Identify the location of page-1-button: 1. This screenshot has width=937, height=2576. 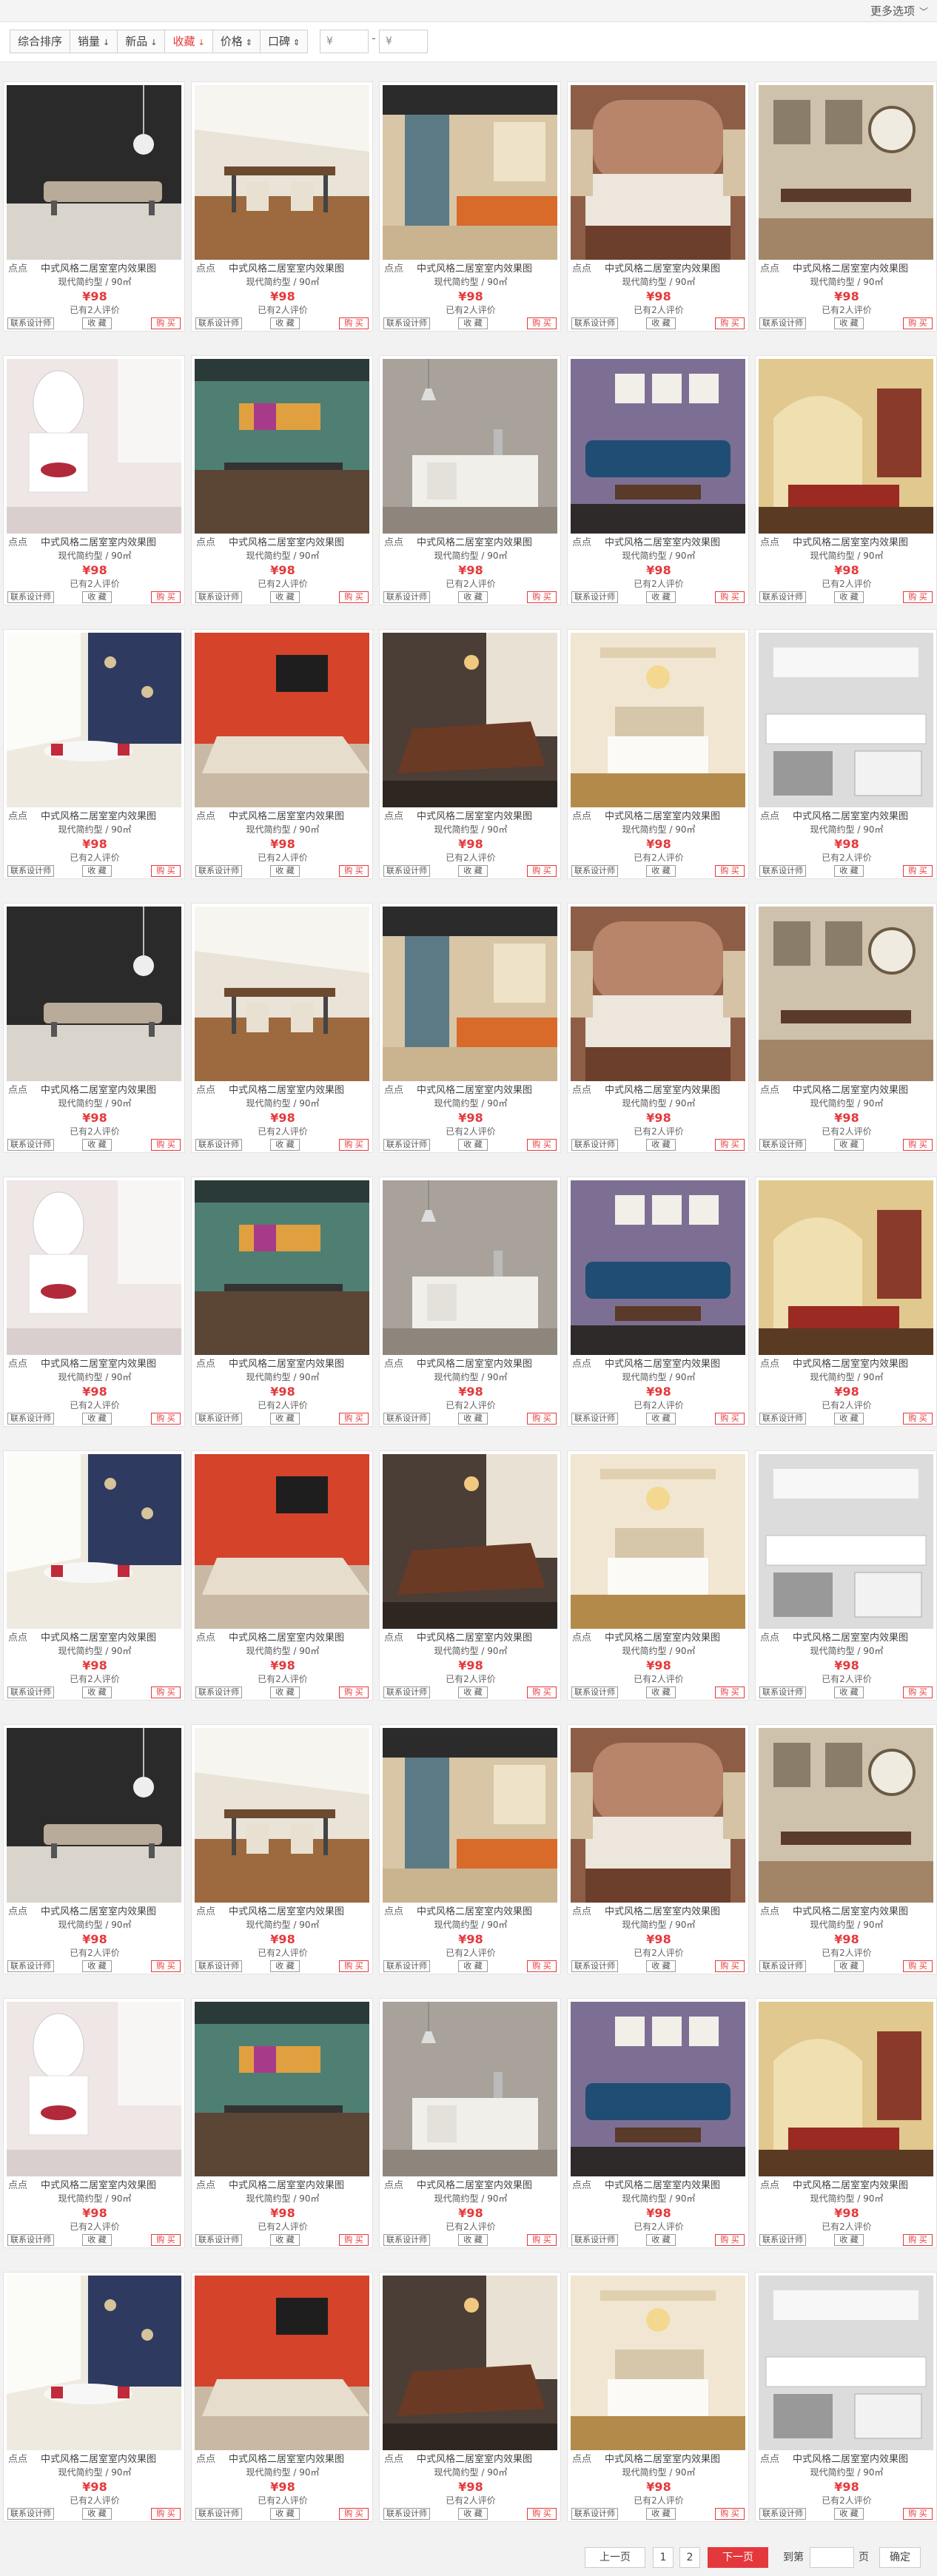
(663, 2557).